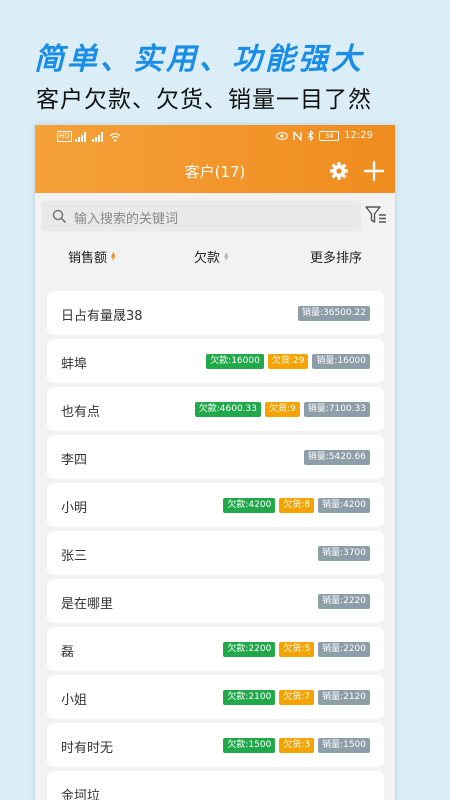  I want to click on debt-badge: 欠款:2100, so click(249, 697).